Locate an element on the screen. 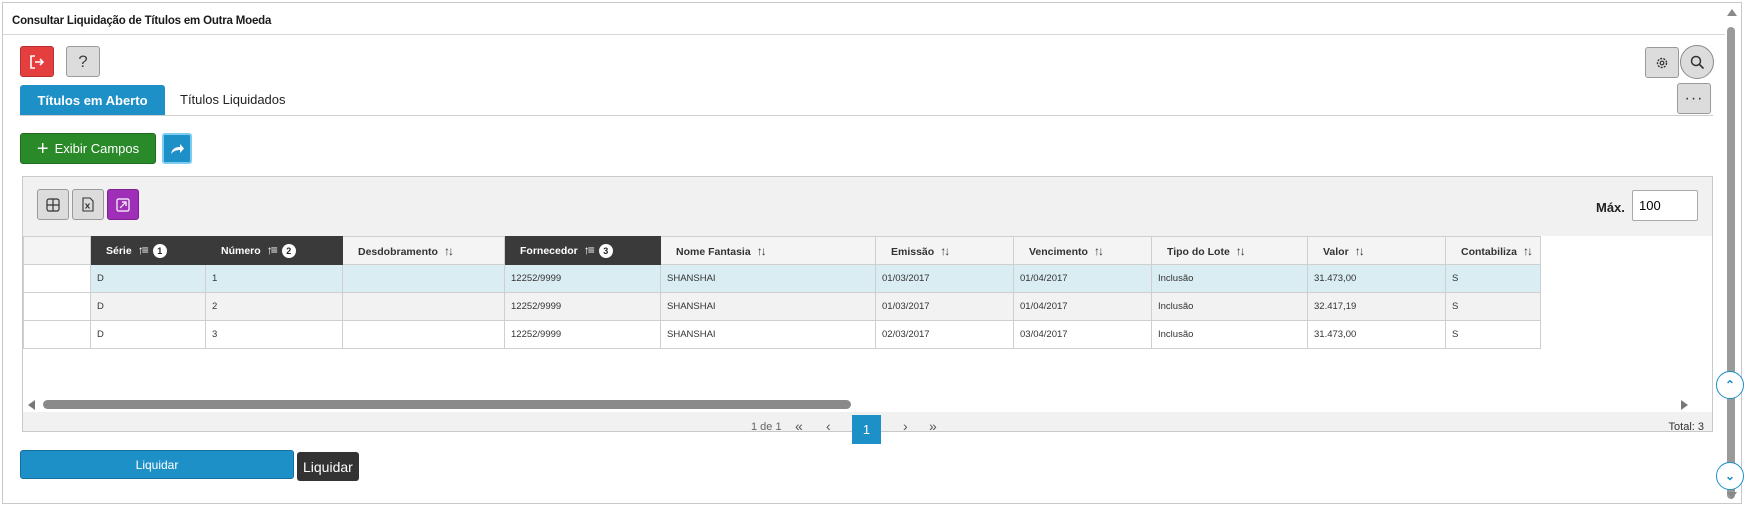  help-icon: ? is located at coordinates (83, 61).